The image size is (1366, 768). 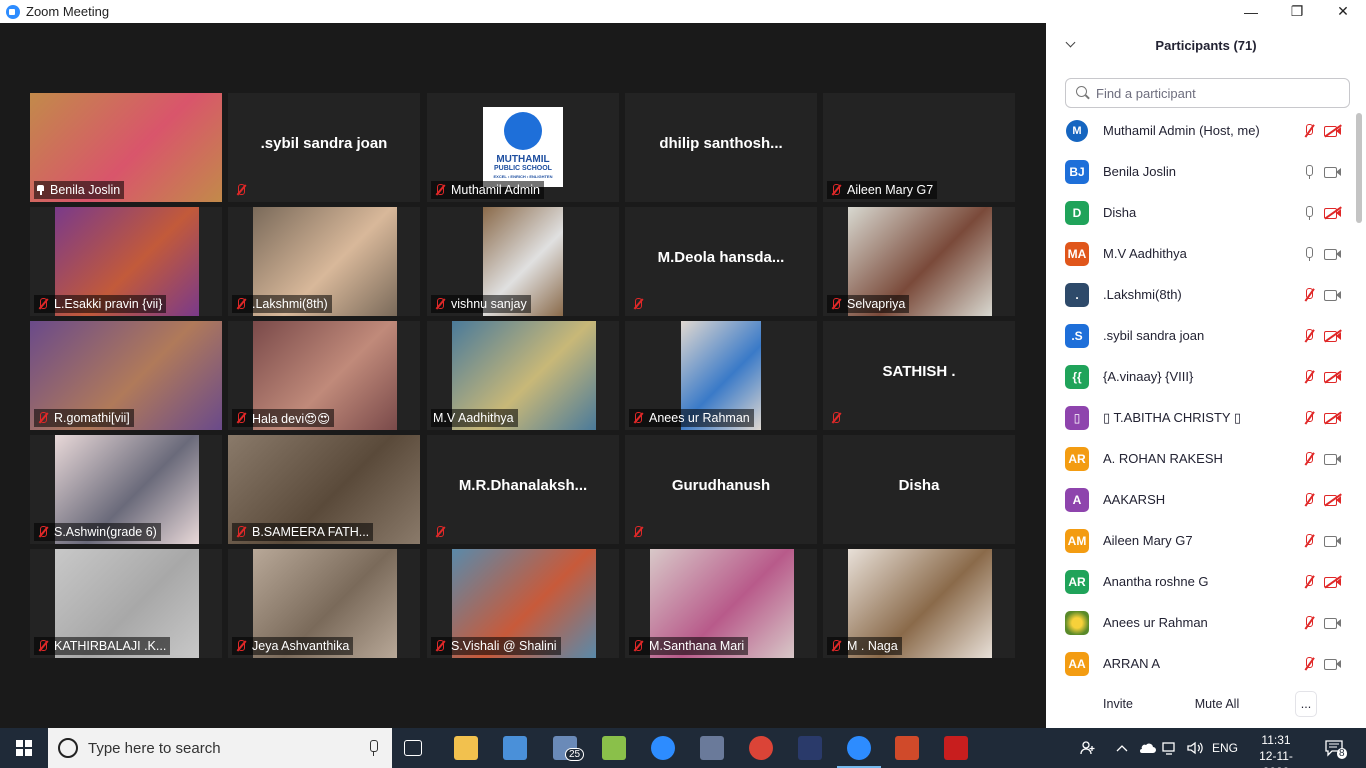 What do you see at coordinates (413, 748) in the screenshot?
I see `task-view-icon` at bounding box center [413, 748].